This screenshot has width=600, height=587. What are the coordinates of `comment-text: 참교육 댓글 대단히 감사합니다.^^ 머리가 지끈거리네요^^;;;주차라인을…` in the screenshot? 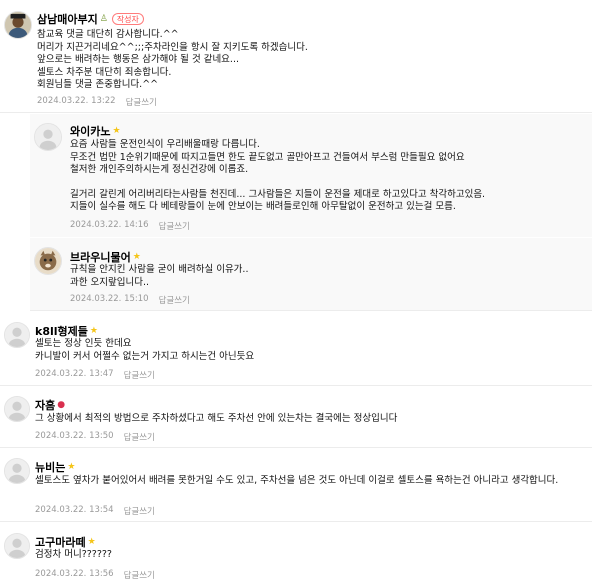 It's located at (172, 59).